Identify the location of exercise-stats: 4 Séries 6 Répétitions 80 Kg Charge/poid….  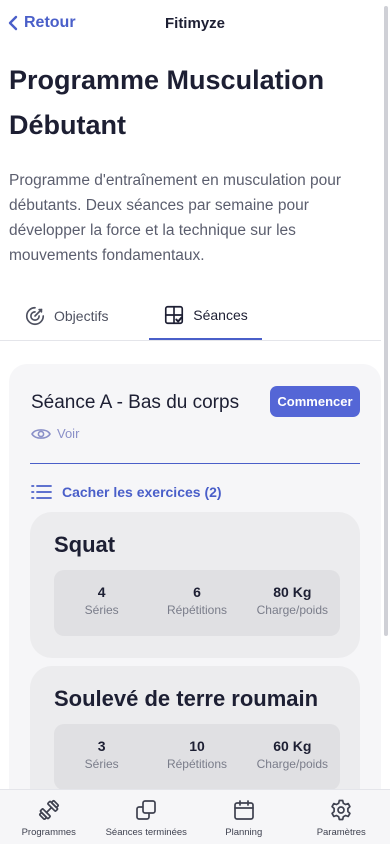
(197, 603).